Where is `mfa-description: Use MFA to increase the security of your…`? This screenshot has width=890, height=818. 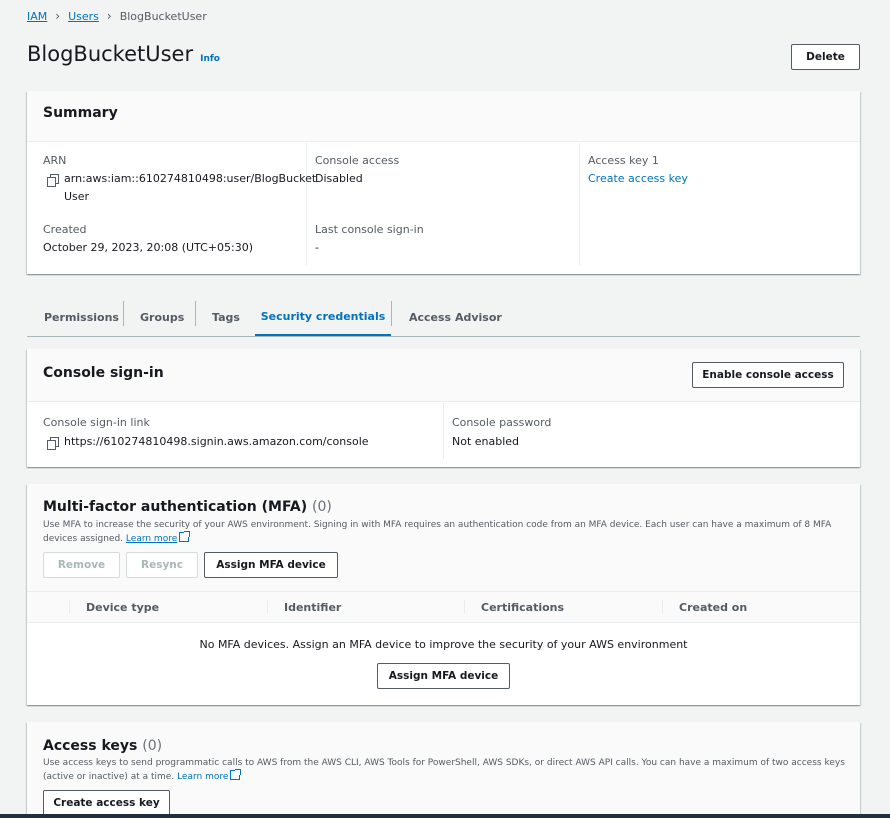
mfa-description: Use MFA to increase the security of your… is located at coordinates (445, 532).